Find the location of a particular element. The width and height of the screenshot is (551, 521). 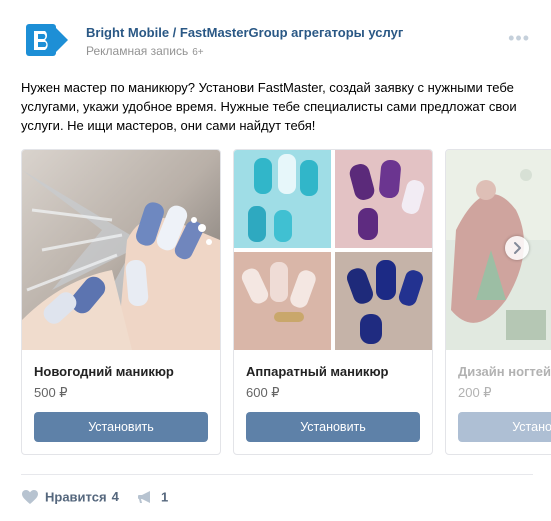

share-button: 1 is located at coordinates (152, 497).